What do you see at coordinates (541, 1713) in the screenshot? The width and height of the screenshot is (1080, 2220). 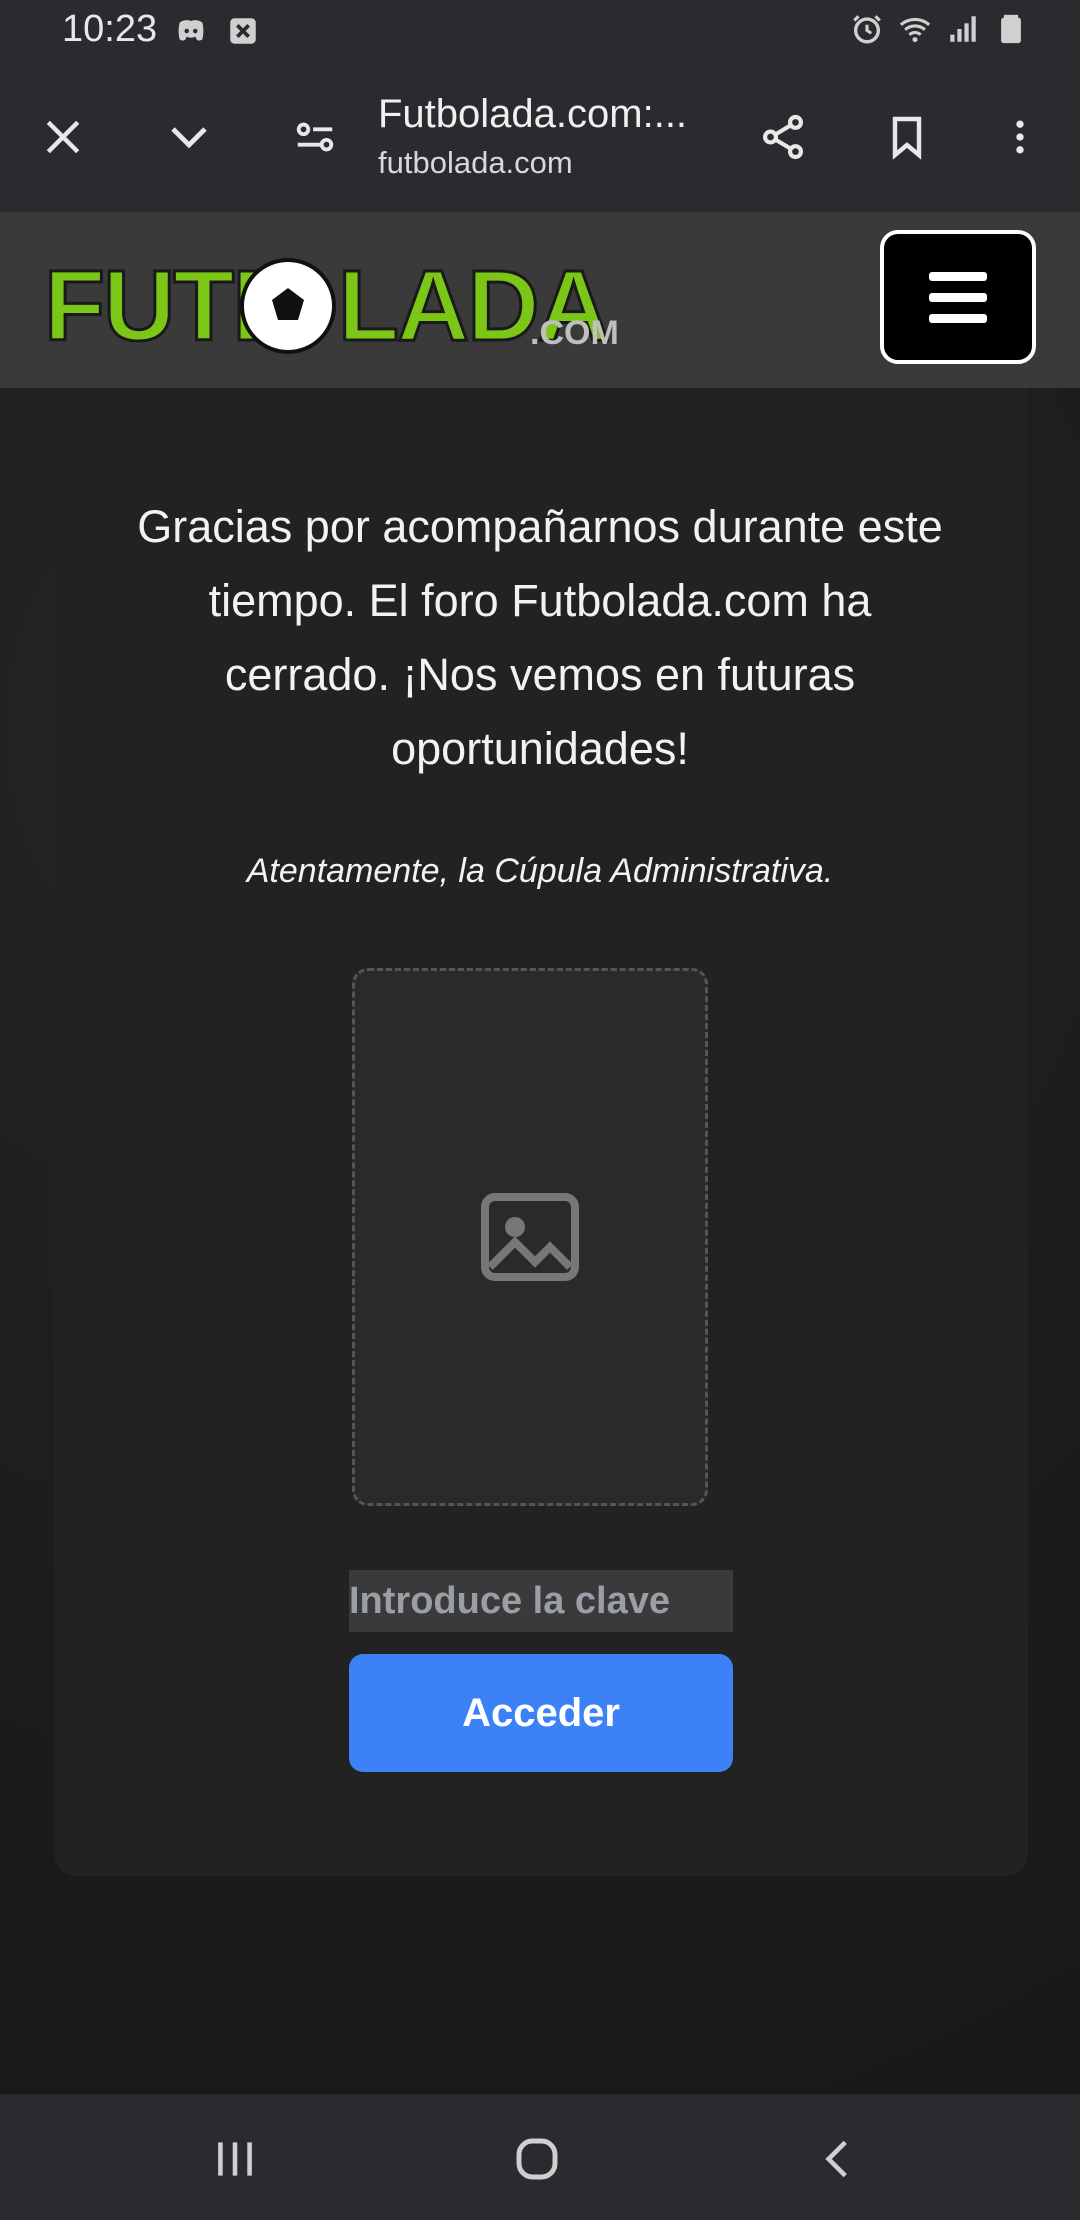 I see `submit-button: Acceder` at bounding box center [541, 1713].